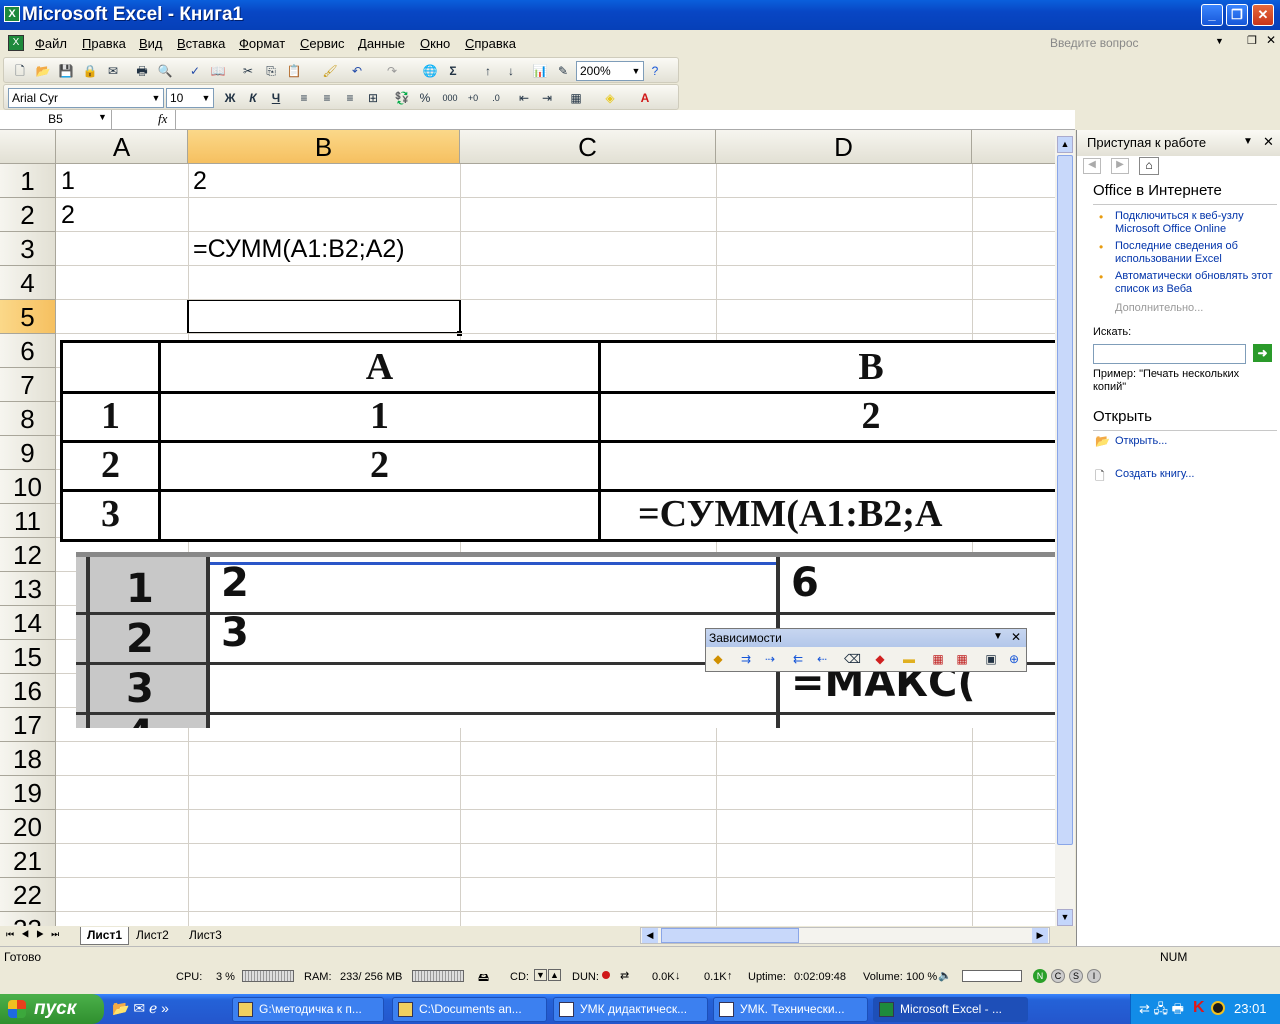 The height and width of the screenshot is (1024, 1280). What do you see at coordinates (152, 935) in the screenshot?
I see `tab-sheet2: Лист2` at bounding box center [152, 935].